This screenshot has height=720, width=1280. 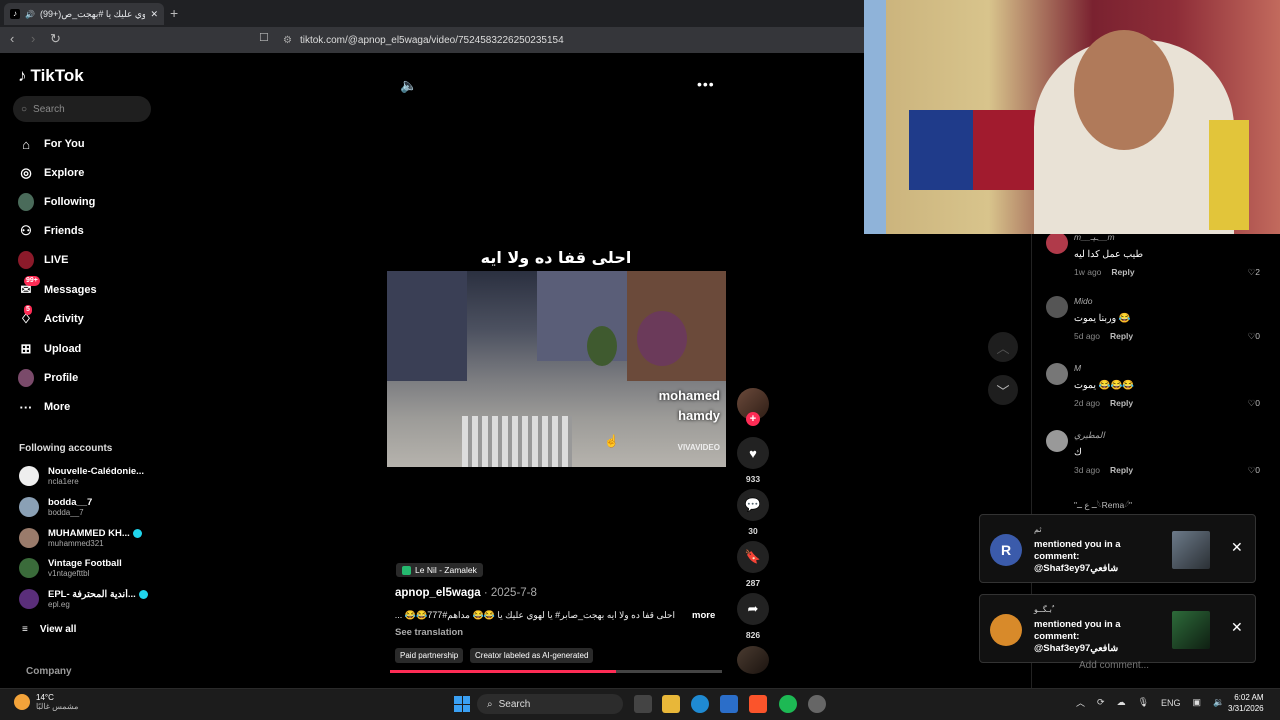 I want to click on windows-start-icon, so click(x=462, y=704).